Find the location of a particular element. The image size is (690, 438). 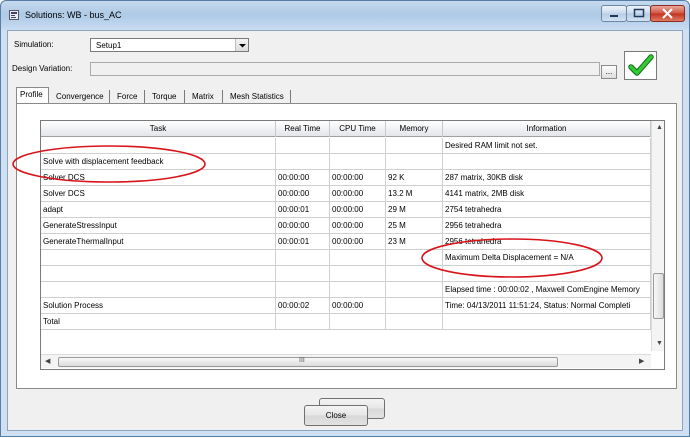

maximize-button is located at coordinates (638, 13).